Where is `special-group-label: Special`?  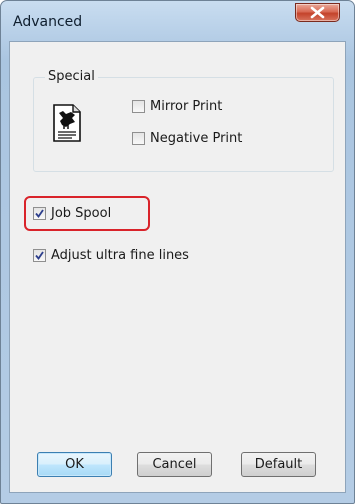 special-group-label: Special is located at coordinates (71, 76).